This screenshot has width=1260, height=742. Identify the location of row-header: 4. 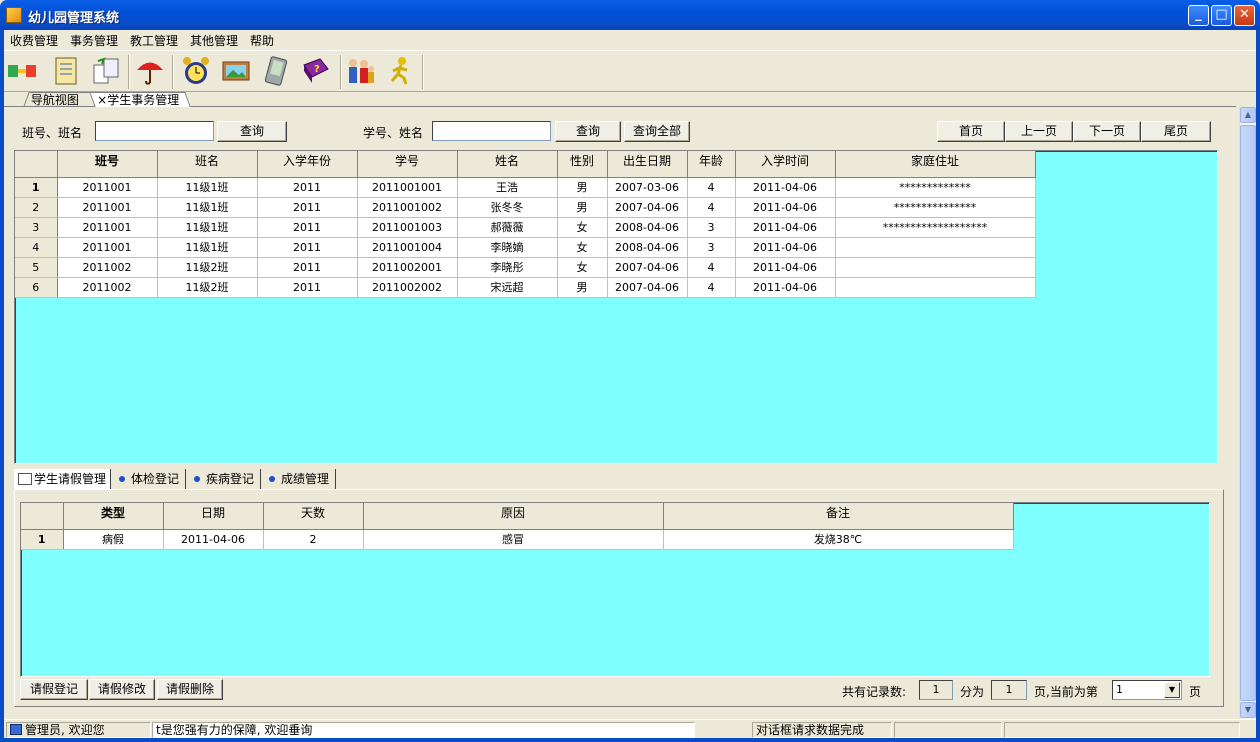
(36, 247).